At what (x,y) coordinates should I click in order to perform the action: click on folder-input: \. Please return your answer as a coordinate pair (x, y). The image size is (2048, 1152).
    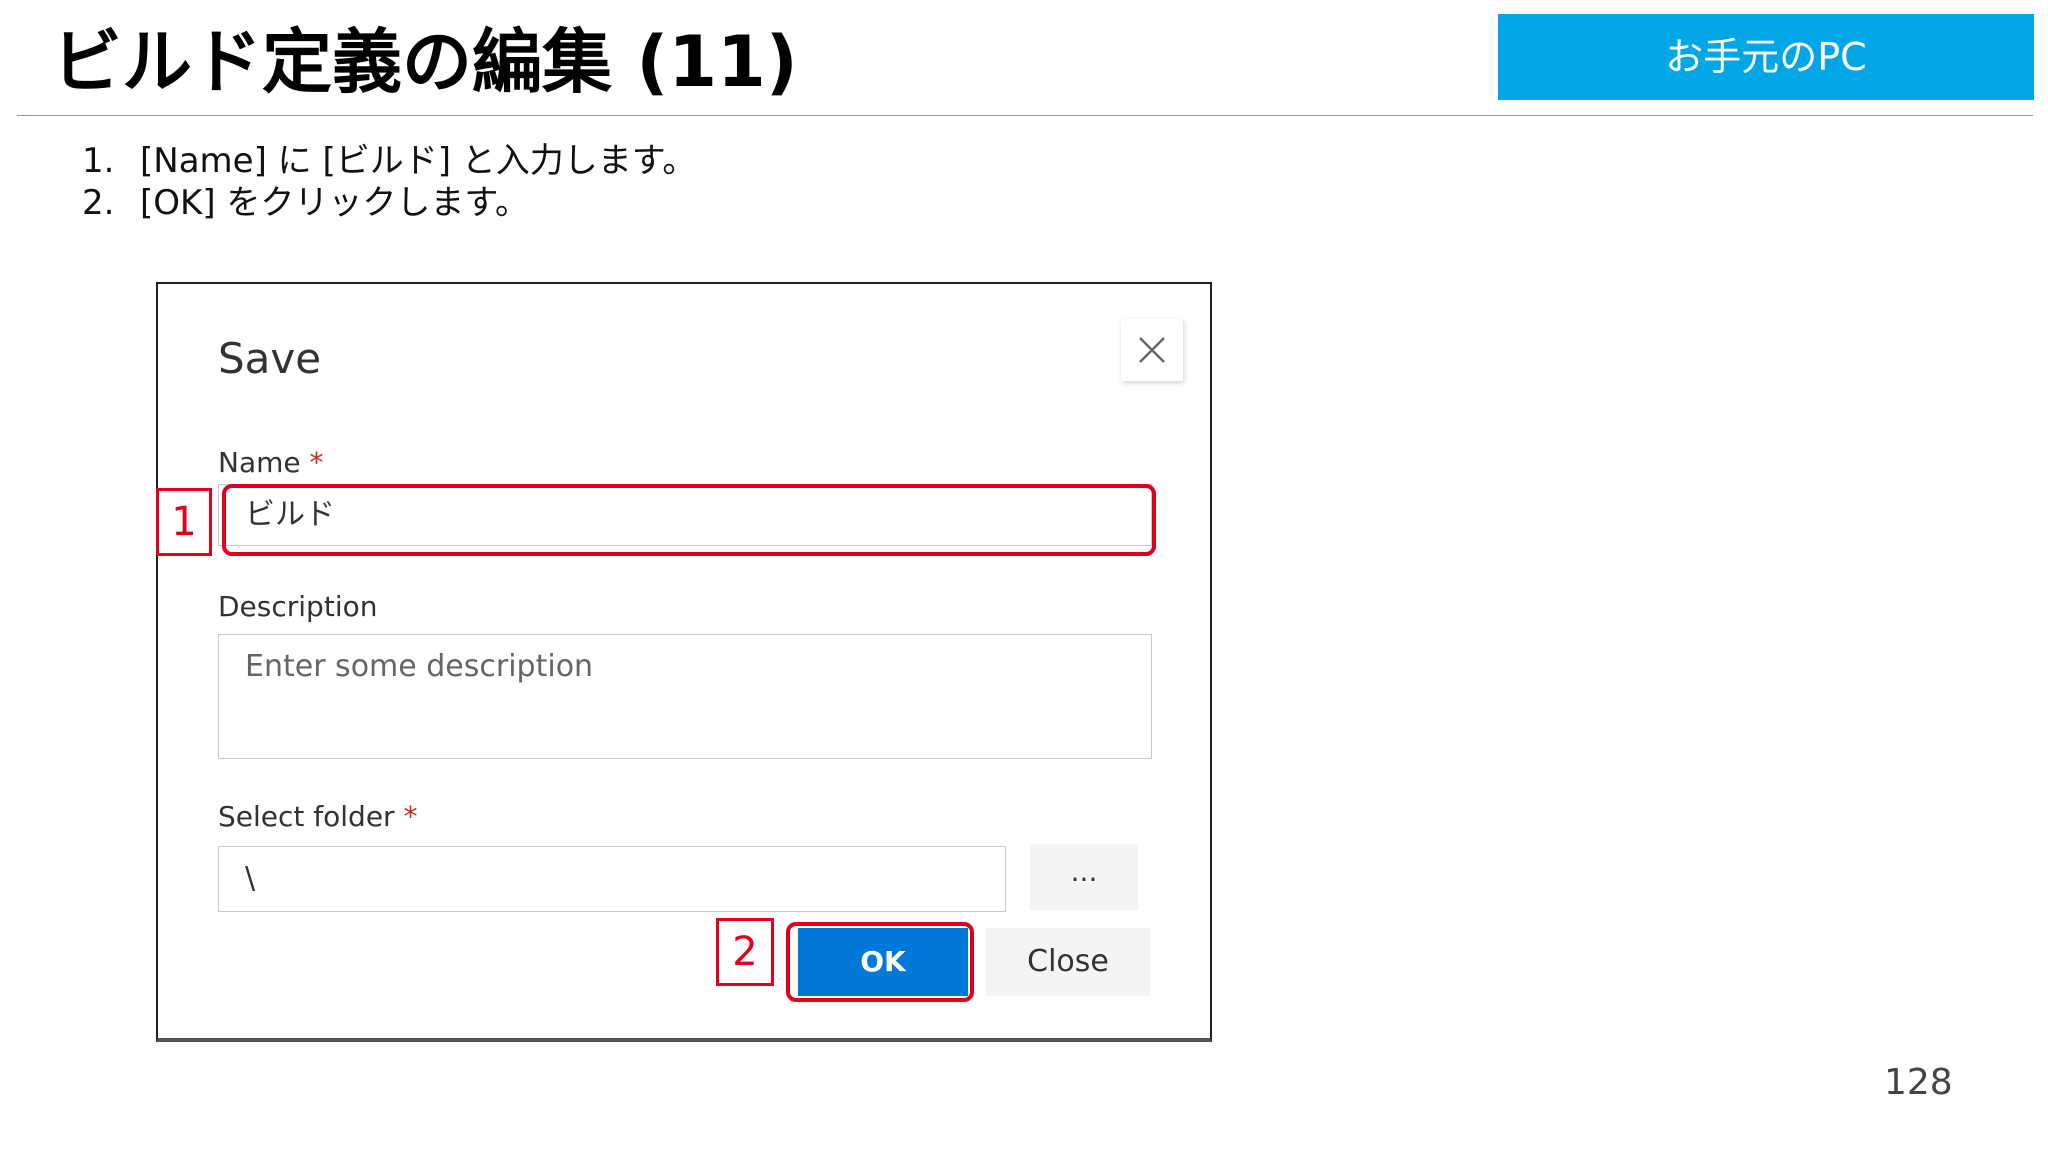
    Looking at the image, I should click on (612, 879).